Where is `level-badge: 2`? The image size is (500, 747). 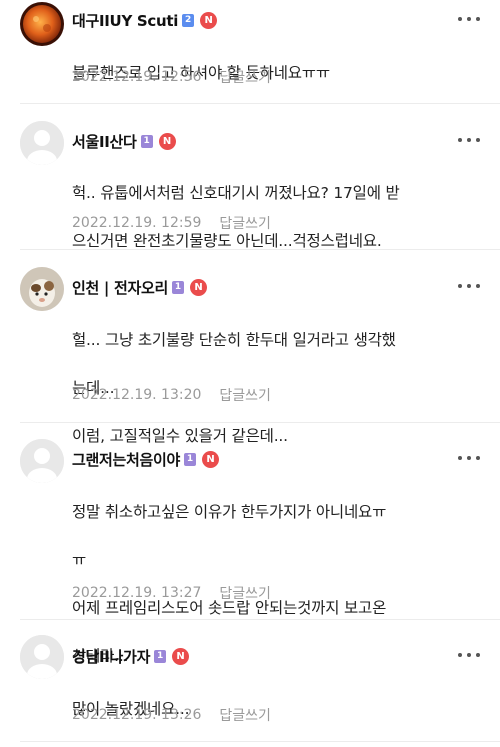 level-badge: 2 is located at coordinates (188, 20).